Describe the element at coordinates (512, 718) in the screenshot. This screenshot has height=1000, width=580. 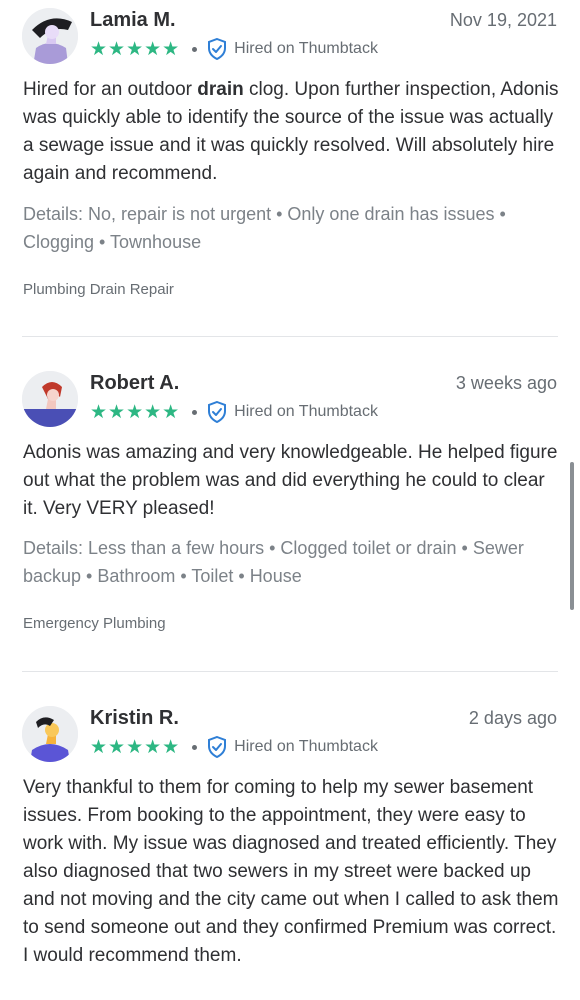
I see `review-date: 2 days ago` at that location.